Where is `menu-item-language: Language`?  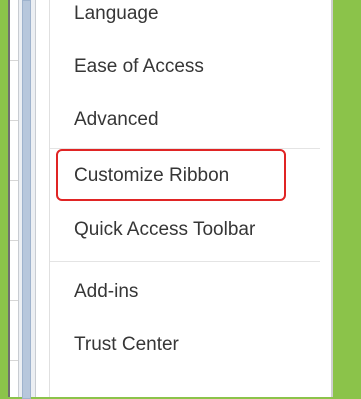
menu-item-language: Language is located at coordinates (116, 14).